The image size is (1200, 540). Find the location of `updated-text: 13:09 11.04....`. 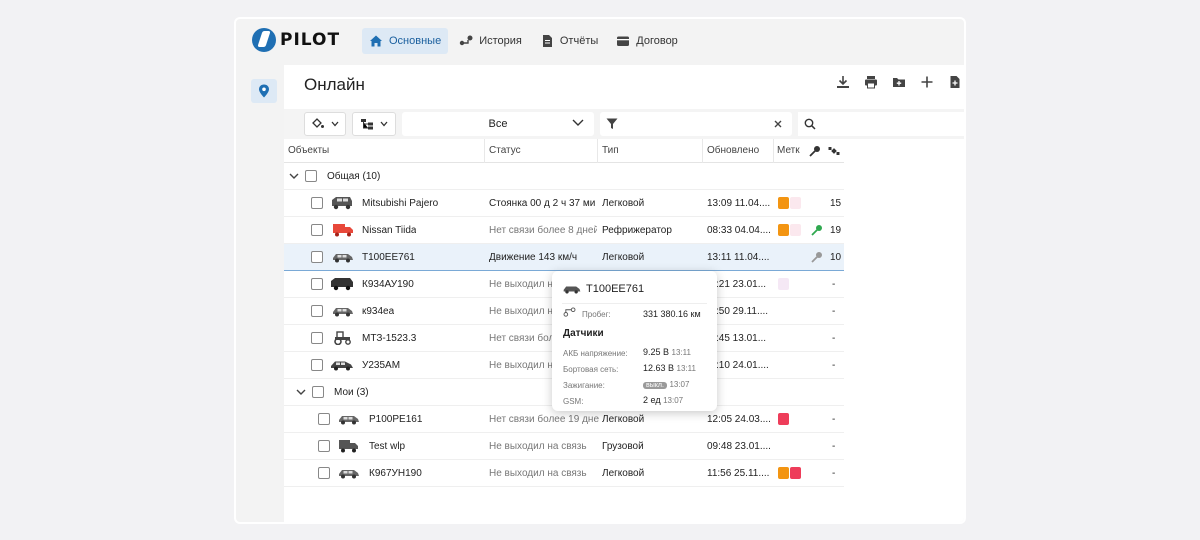

updated-text: 13:09 11.04.... is located at coordinates (739, 203).